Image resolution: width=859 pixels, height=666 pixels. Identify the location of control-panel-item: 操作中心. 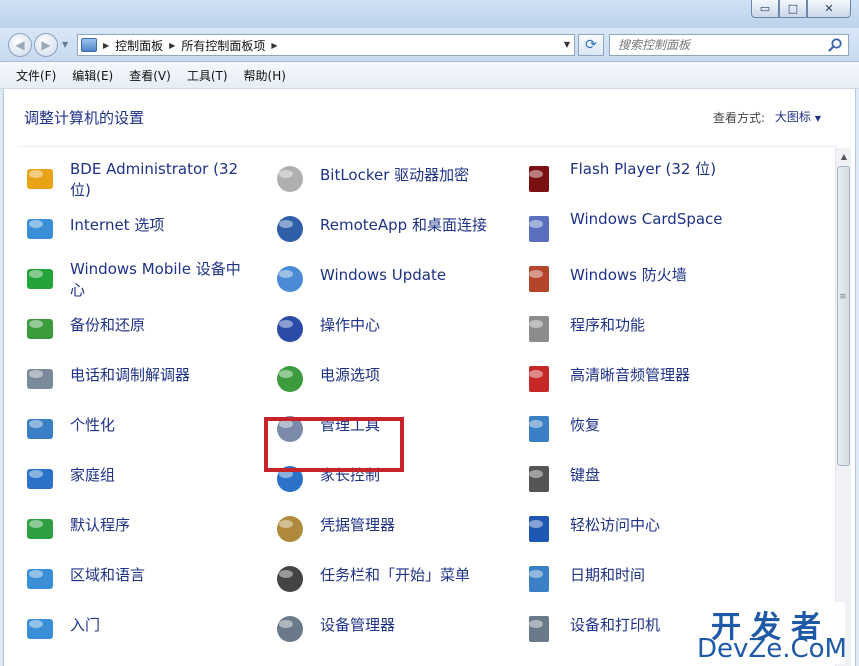
(392, 331).